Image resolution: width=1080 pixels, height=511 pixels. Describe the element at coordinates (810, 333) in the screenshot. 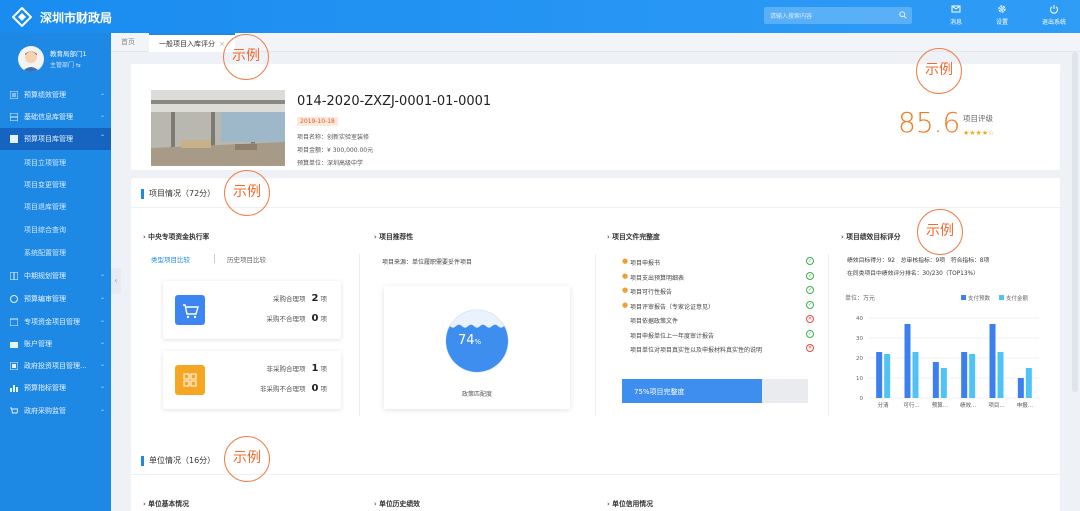

I see `check-circle-icon: ✓` at that location.